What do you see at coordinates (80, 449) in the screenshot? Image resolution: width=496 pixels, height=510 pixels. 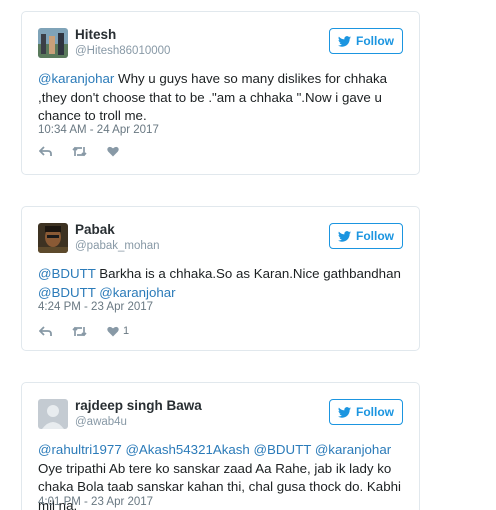 I see `mention-link: @rahultri1977` at bounding box center [80, 449].